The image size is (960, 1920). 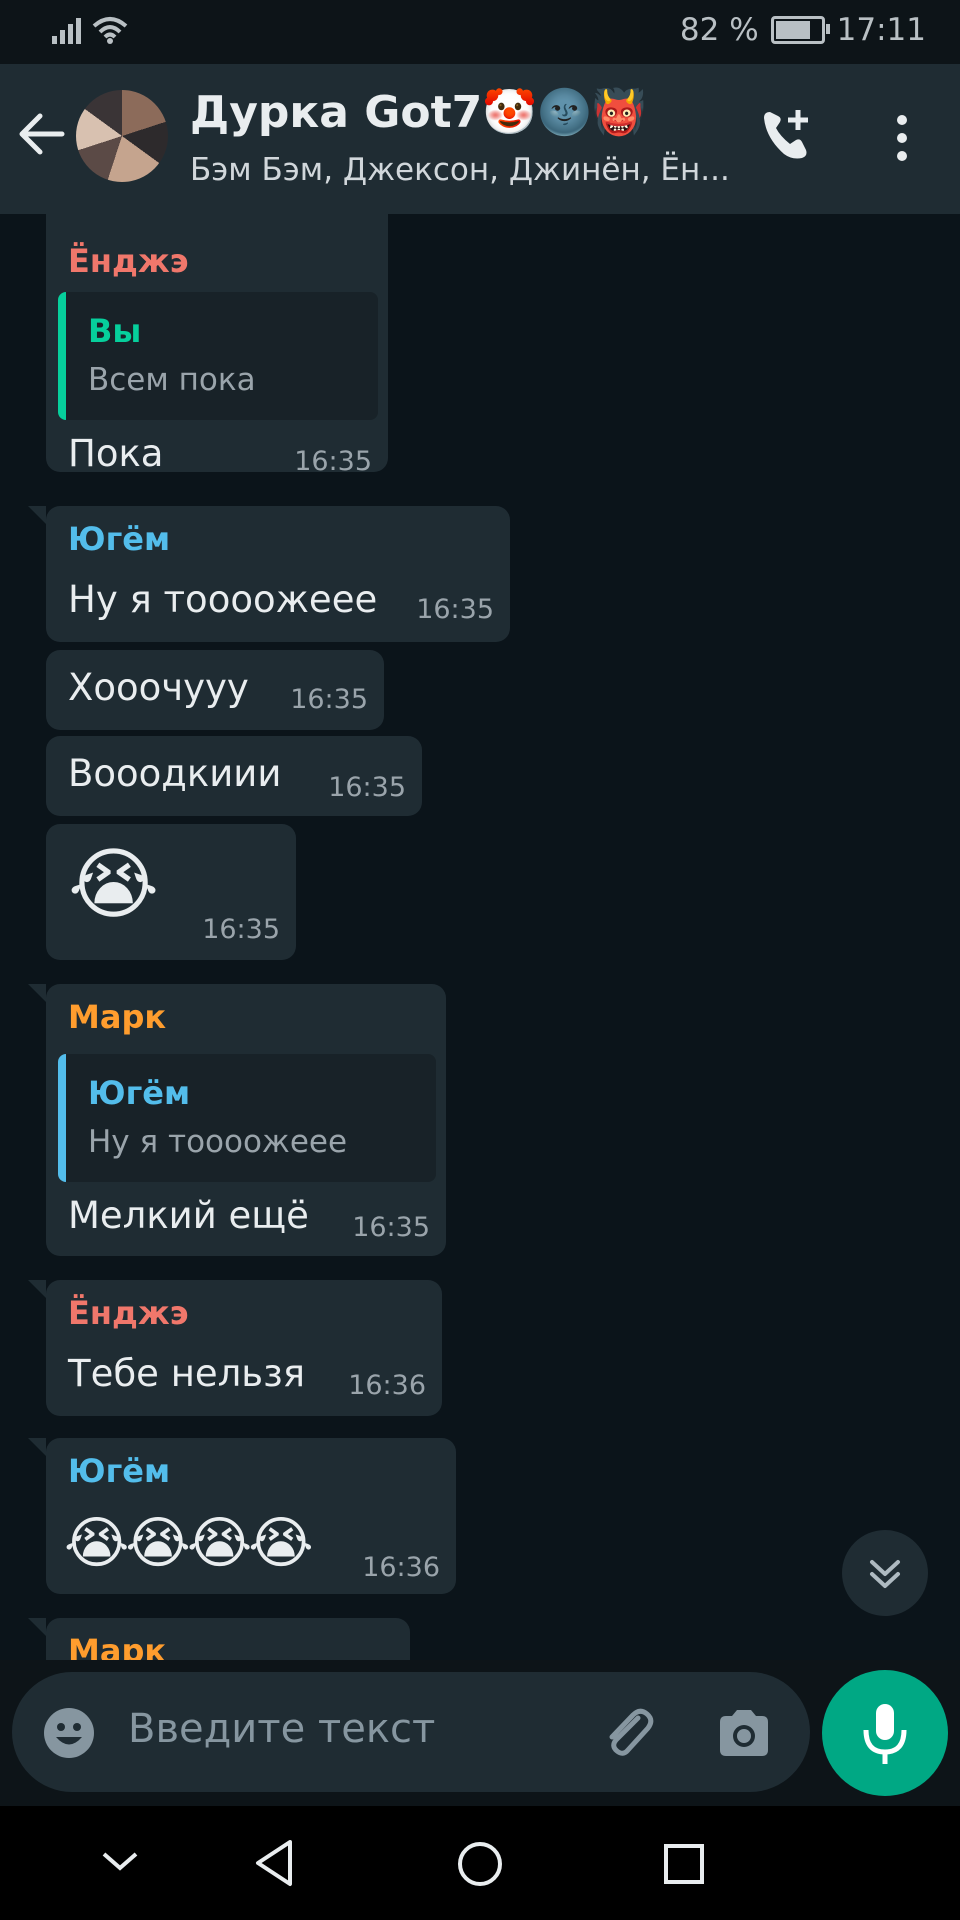 I want to click on more-options-icon, so click(x=902, y=140).